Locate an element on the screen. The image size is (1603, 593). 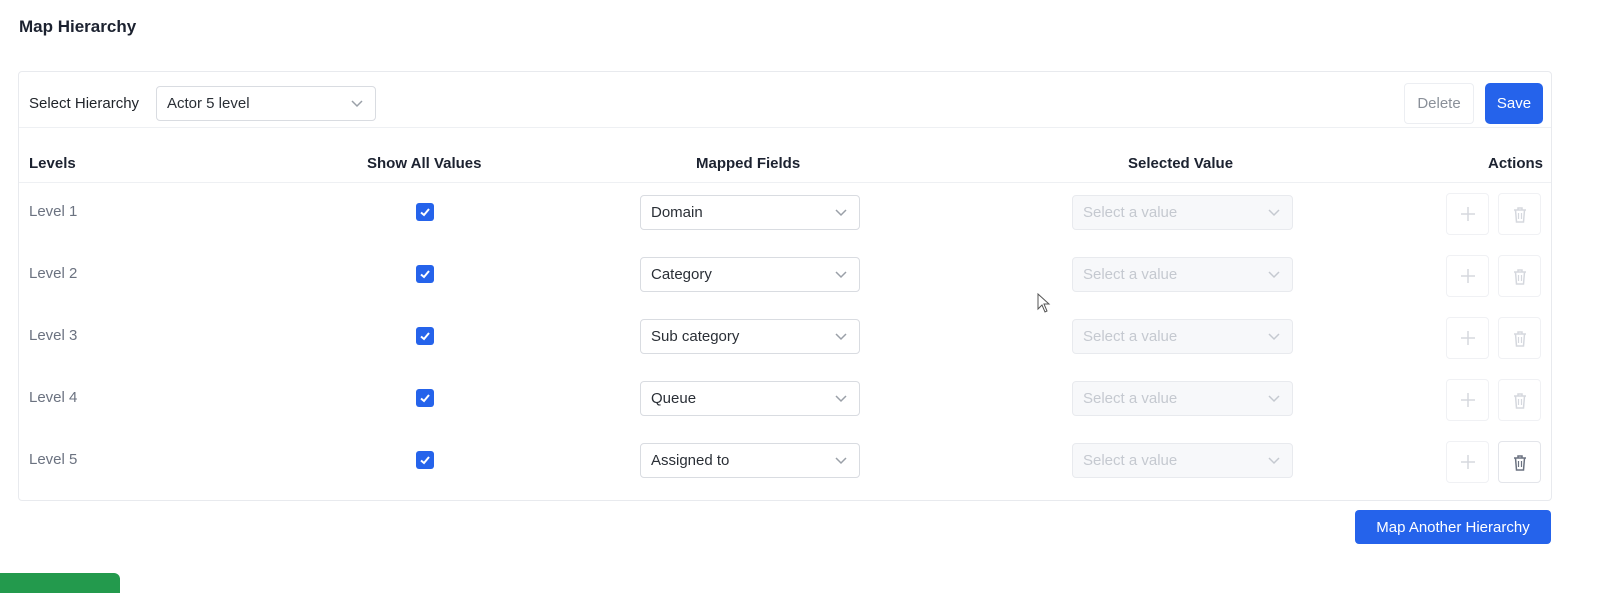
mapped-field-select: Queue is located at coordinates (750, 398).